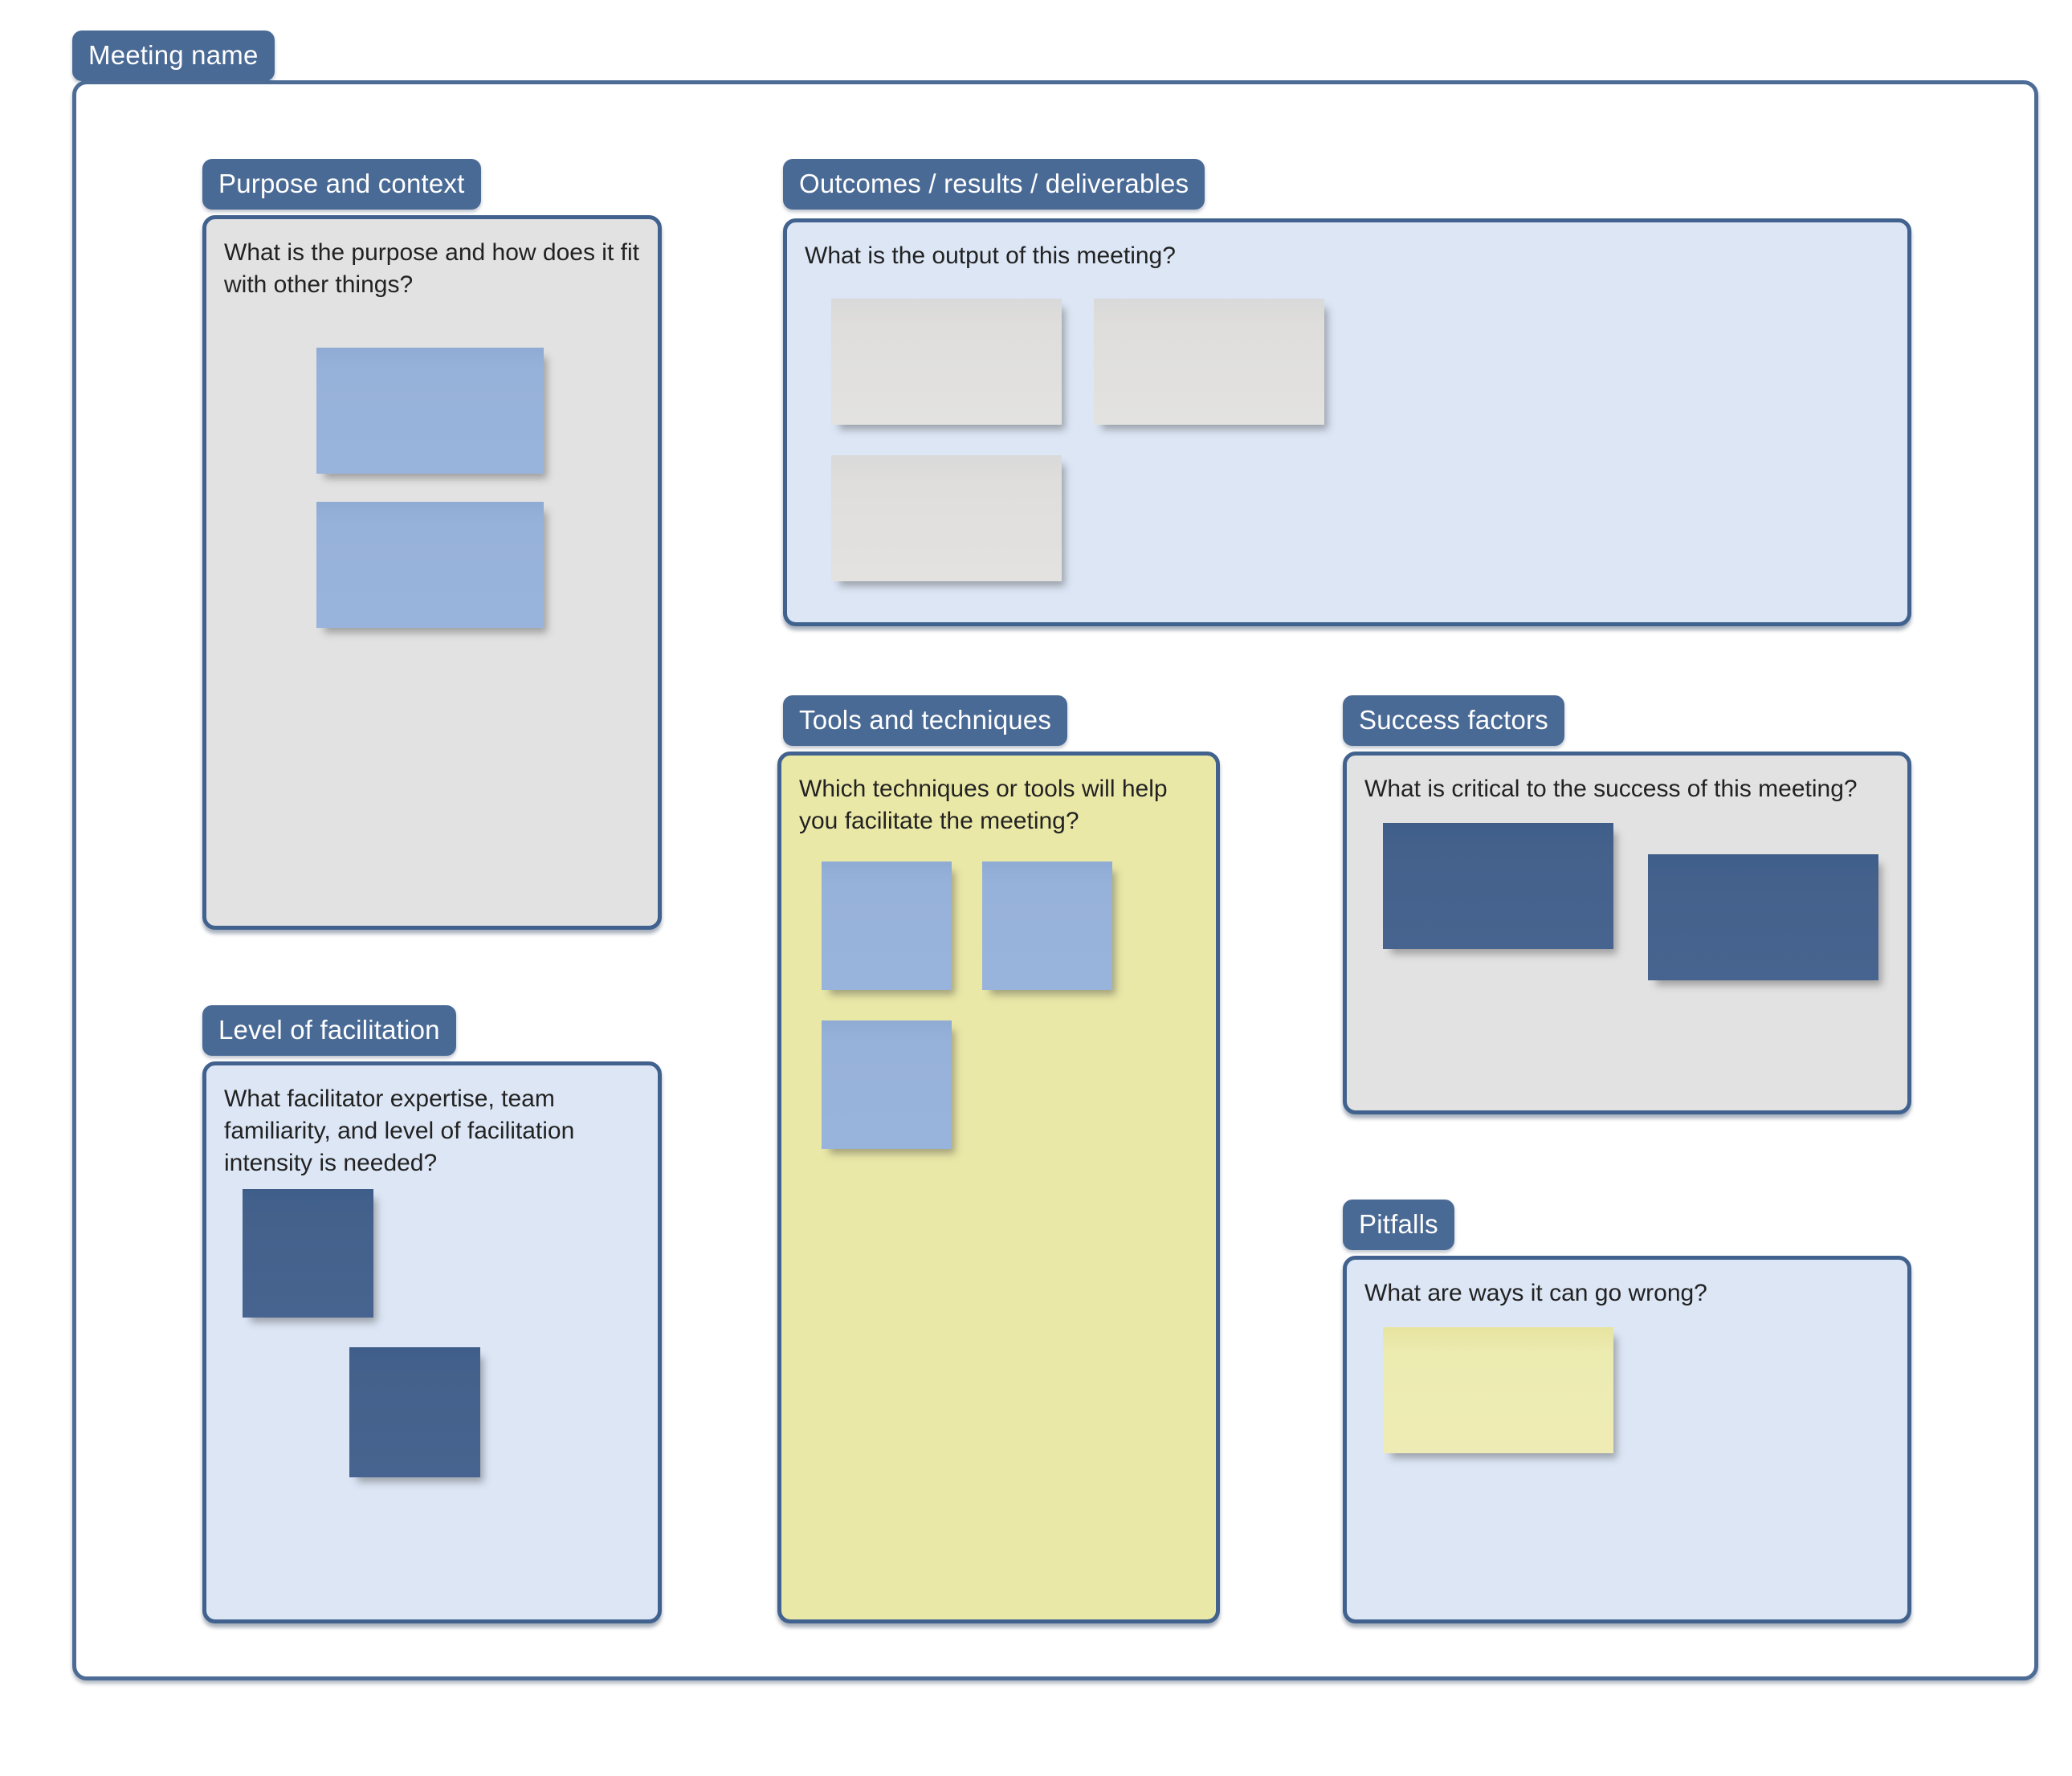  I want to click on section-card-outcomes: What is the output of this meeting?, so click(1347, 422).